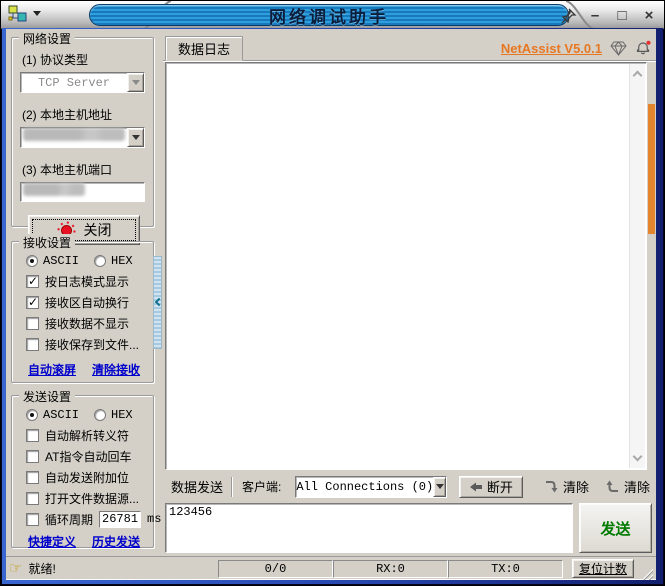  Describe the element at coordinates (646, 573) in the screenshot. I see `resize-grip` at that location.